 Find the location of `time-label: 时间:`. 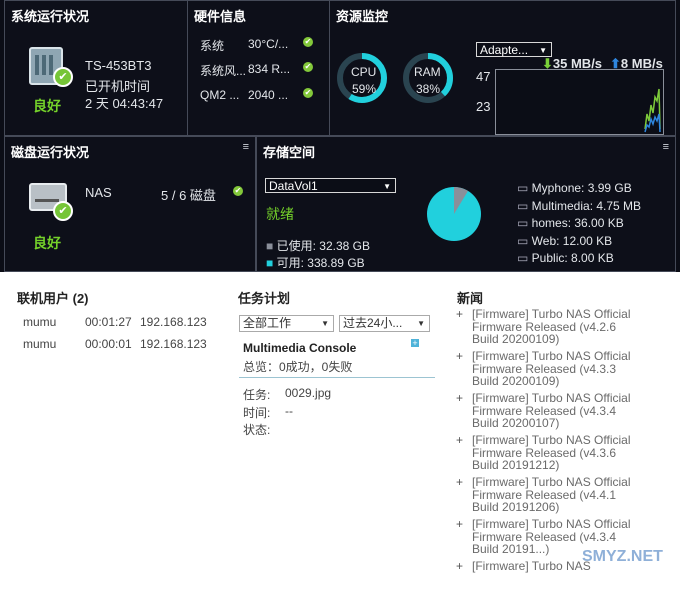

time-label: 时间: is located at coordinates (257, 413).